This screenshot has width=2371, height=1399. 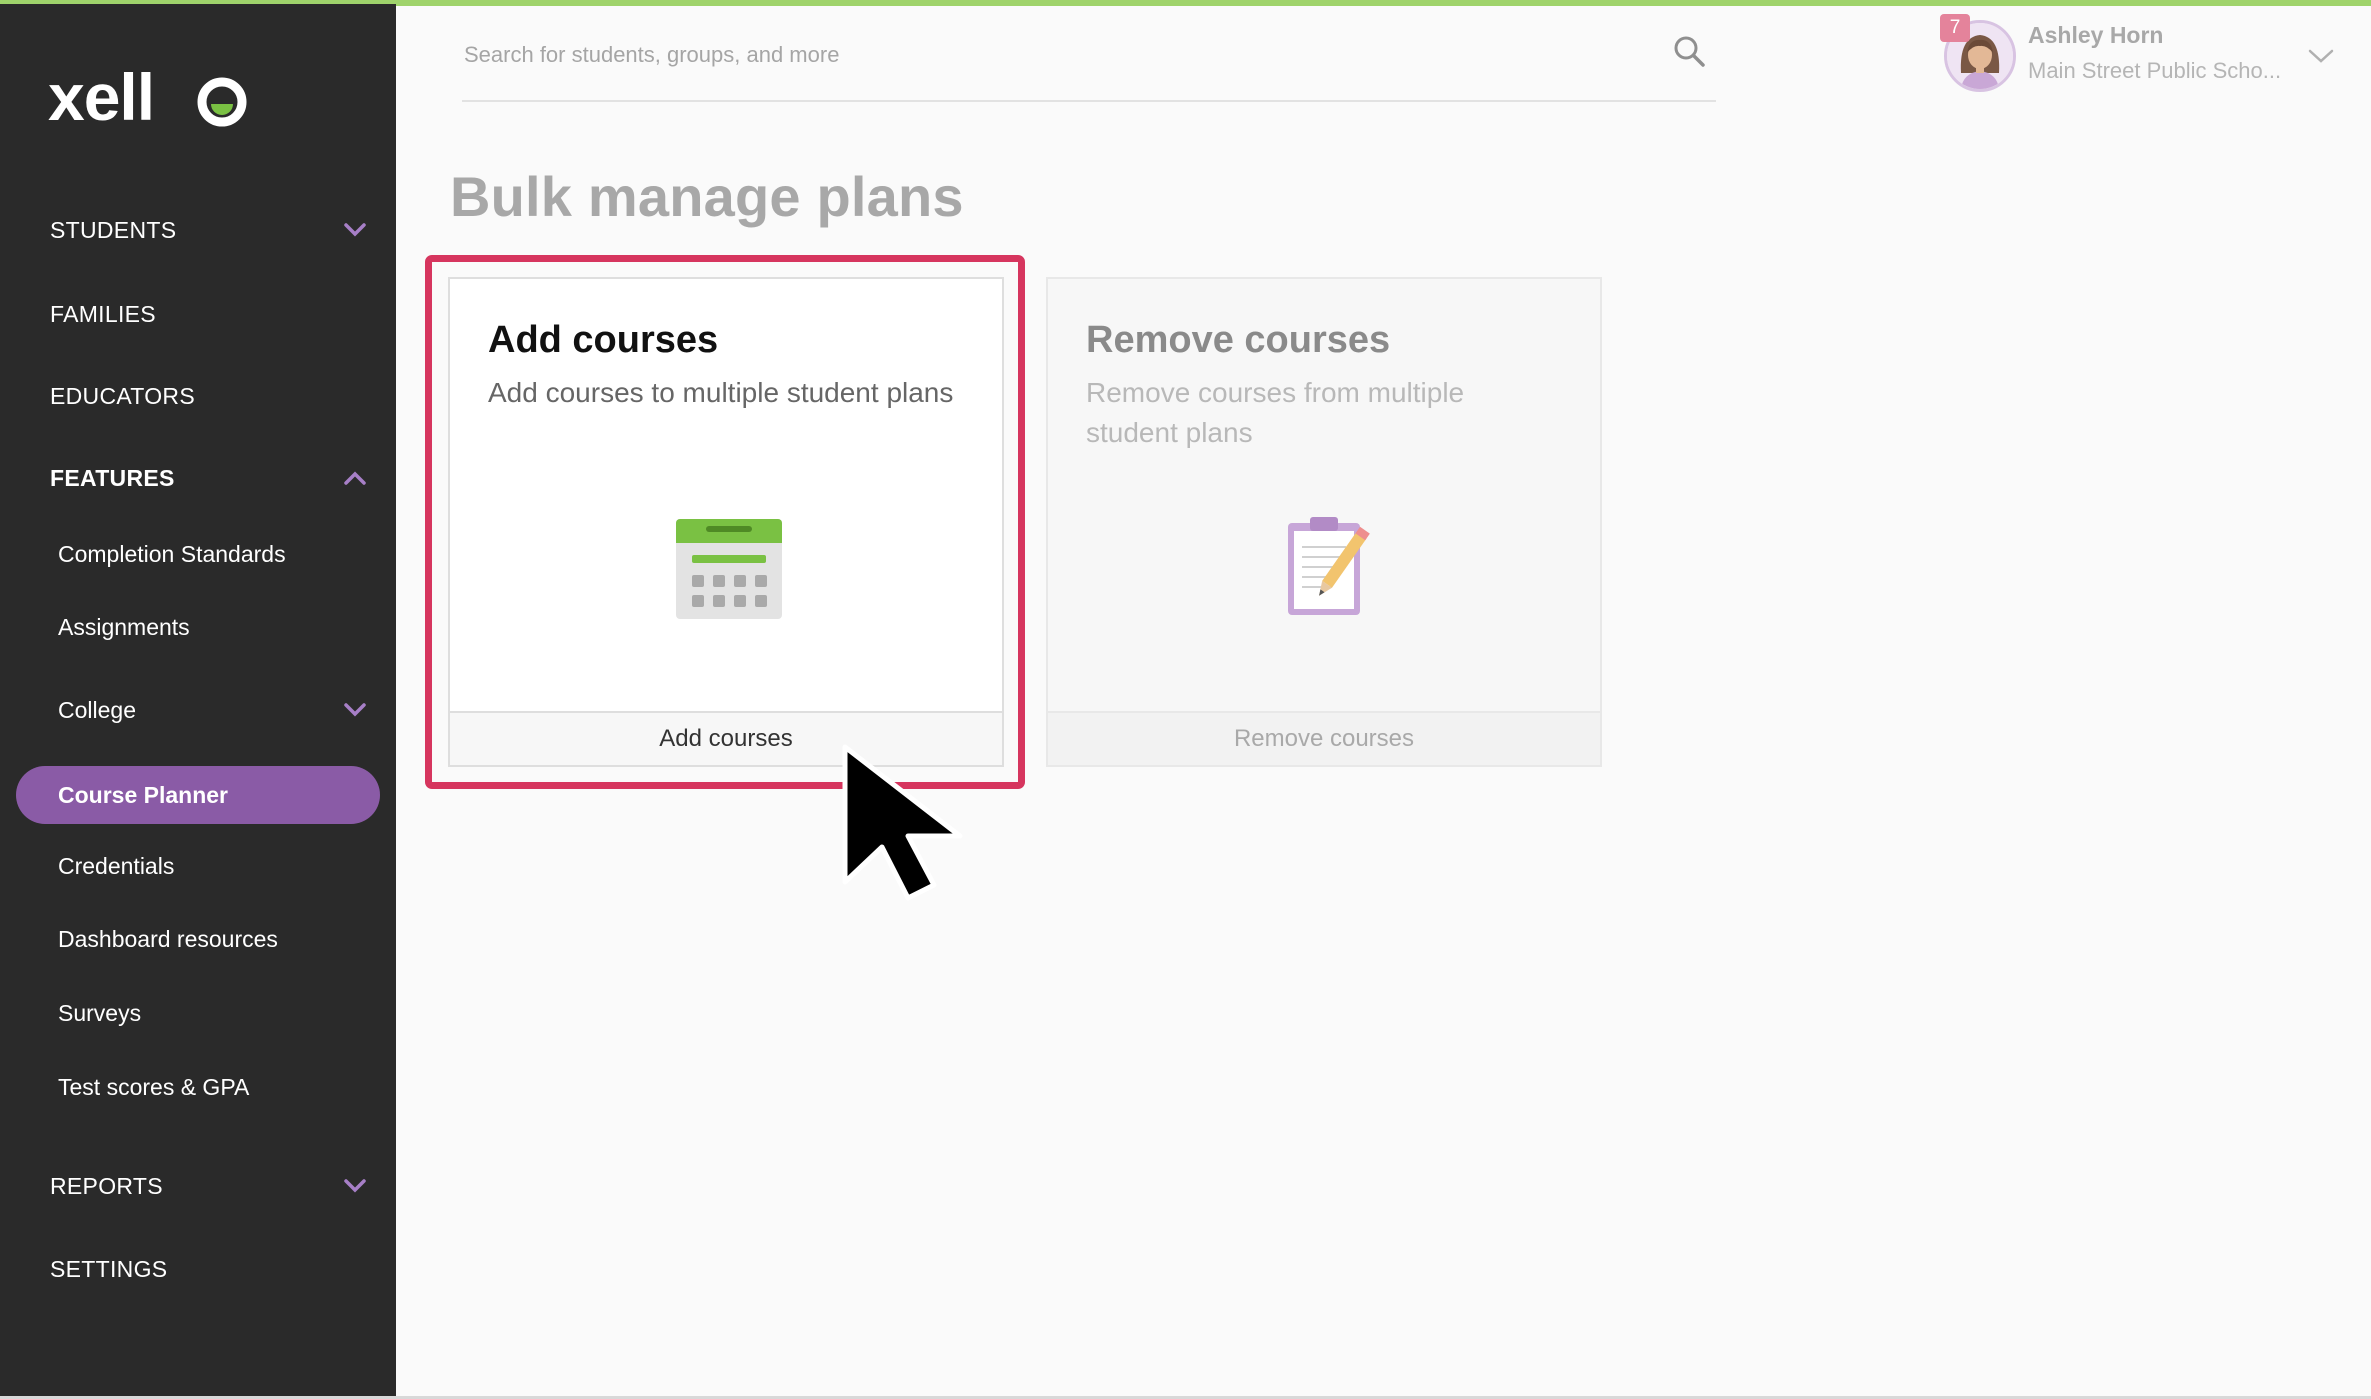 I want to click on search-bar, so click(x=1089, y=61).